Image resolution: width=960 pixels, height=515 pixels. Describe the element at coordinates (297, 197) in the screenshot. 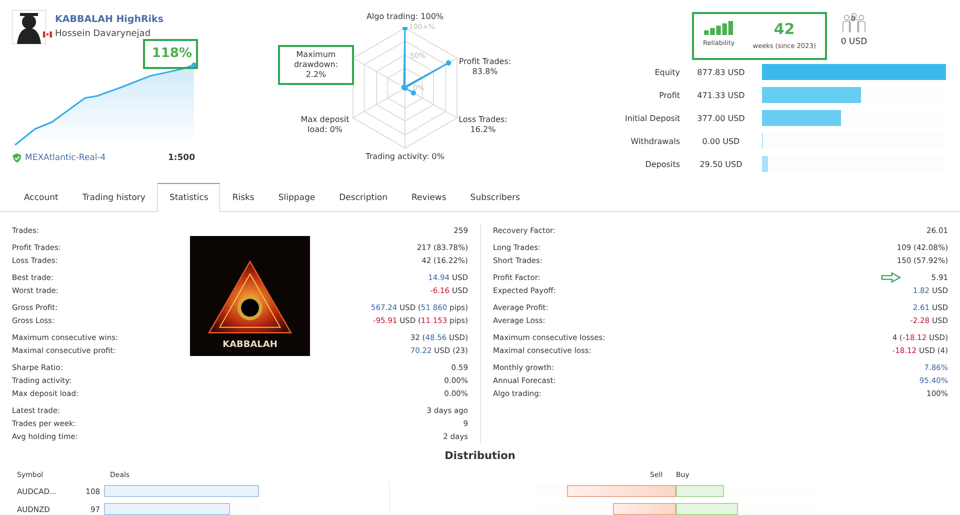

I see `tab: Slippage` at that location.